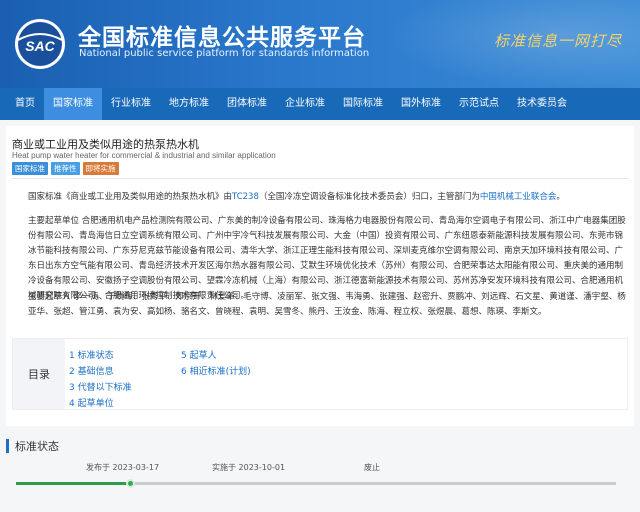  Describe the element at coordinates (222, 38) in the screenshot. I see `site-title: 全国标准信息公共服务平台` at that location.